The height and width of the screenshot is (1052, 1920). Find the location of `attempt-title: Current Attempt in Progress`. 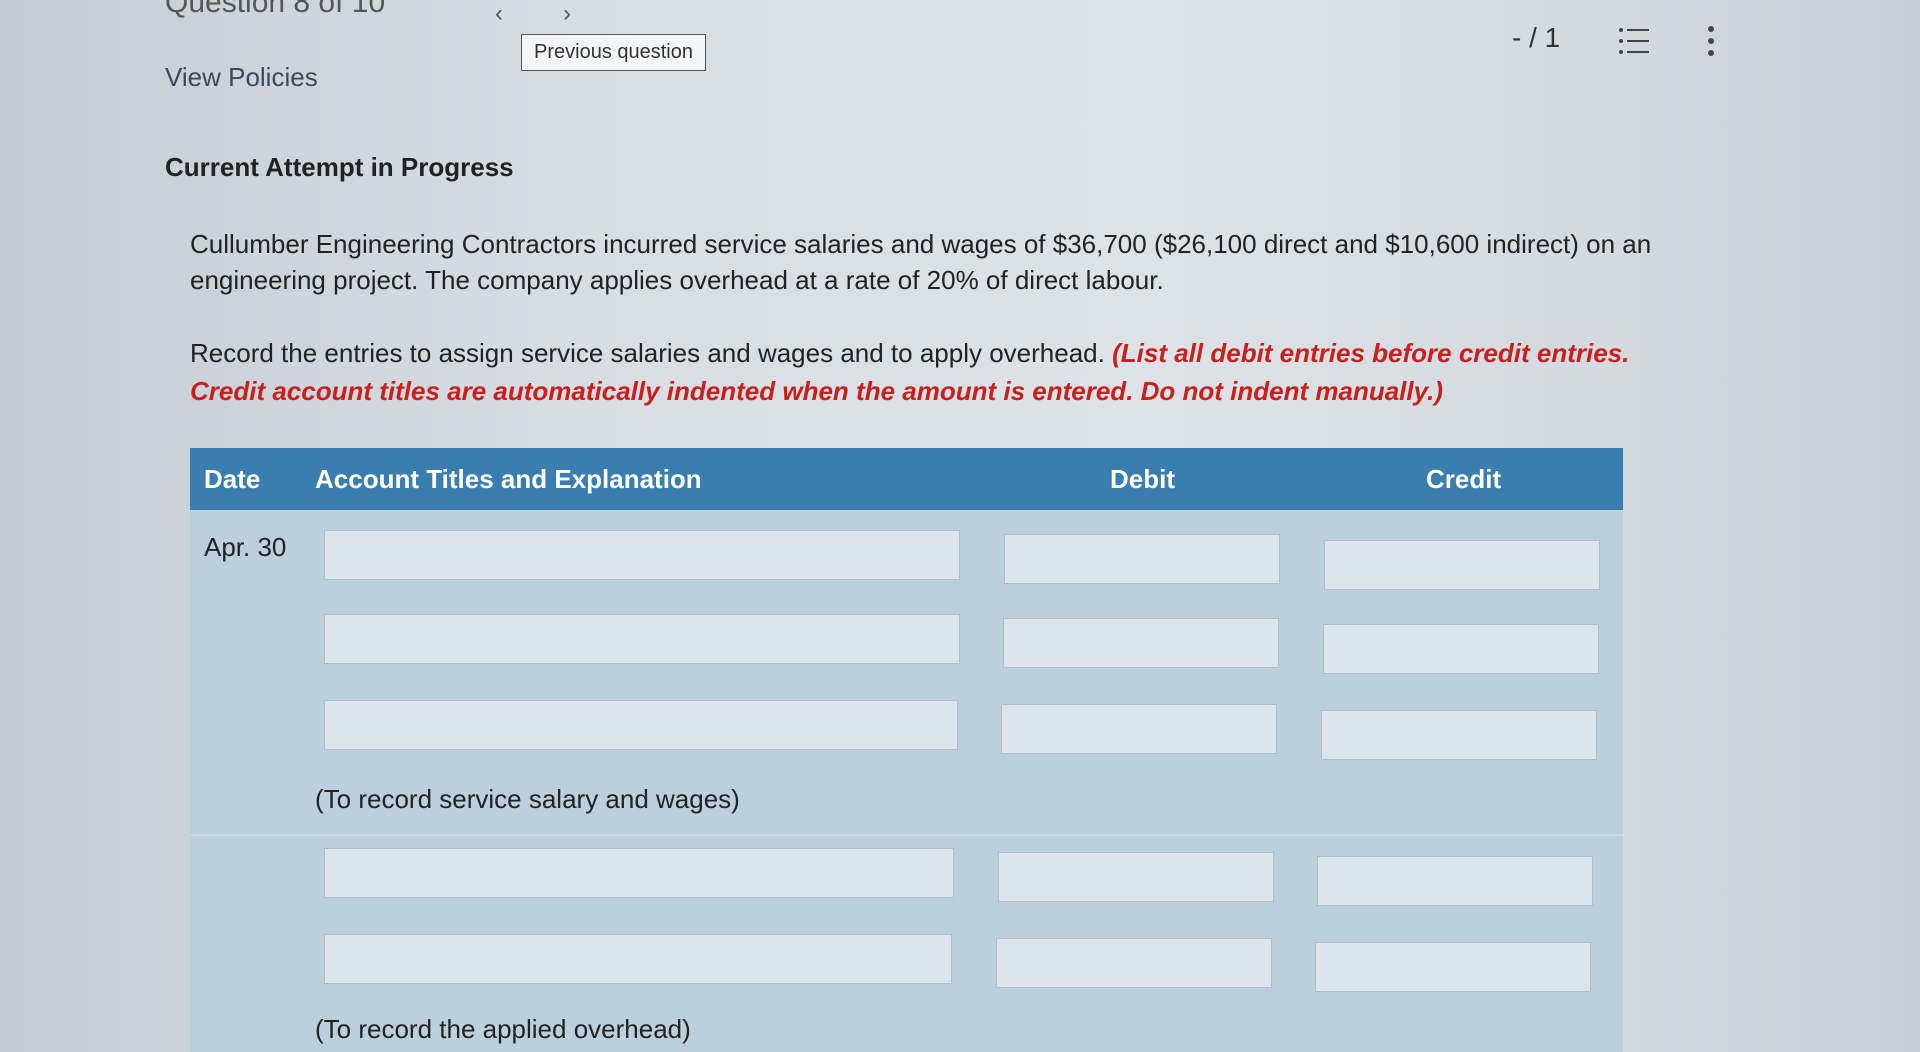

attempt-title: Current Attempt in Progress is located at coordinates (339, 167).